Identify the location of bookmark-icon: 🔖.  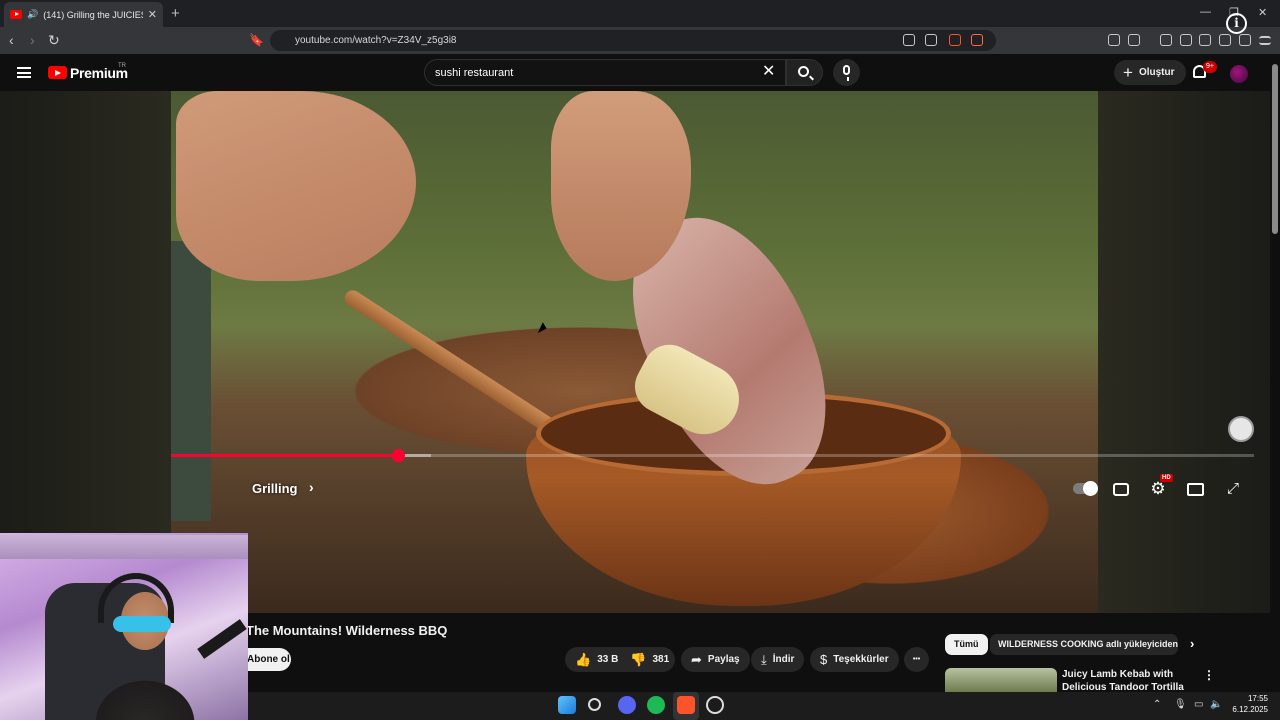
(256, 40).